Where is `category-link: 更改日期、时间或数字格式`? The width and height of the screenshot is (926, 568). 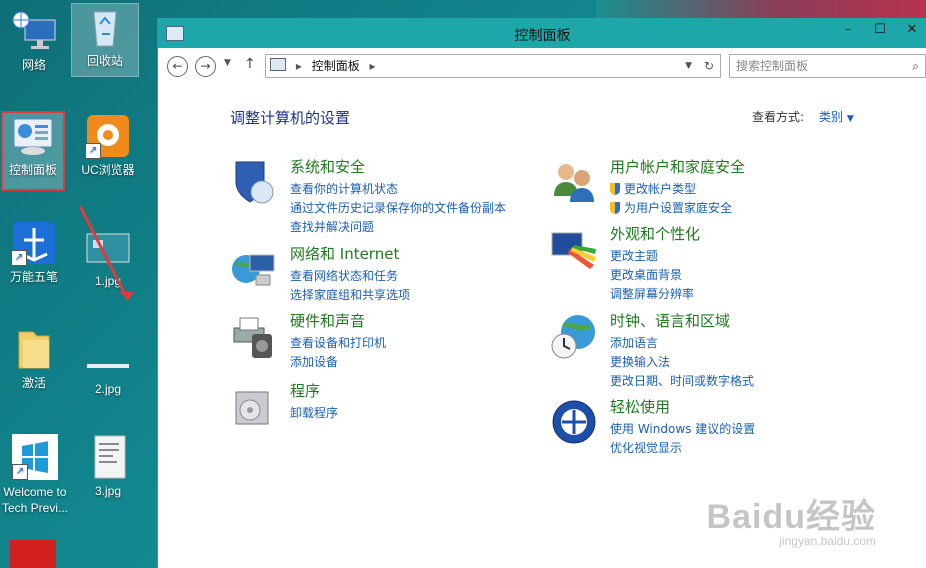 category-link: 更改日期、时间或数字格式 is located at coordinates (682, 380).